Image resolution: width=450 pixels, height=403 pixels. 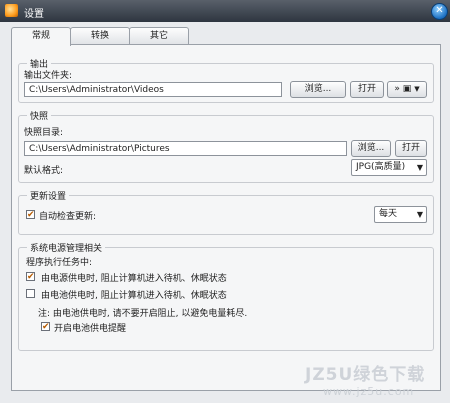 I want to click on device-arrow-label: », so click(x=397, y=89).